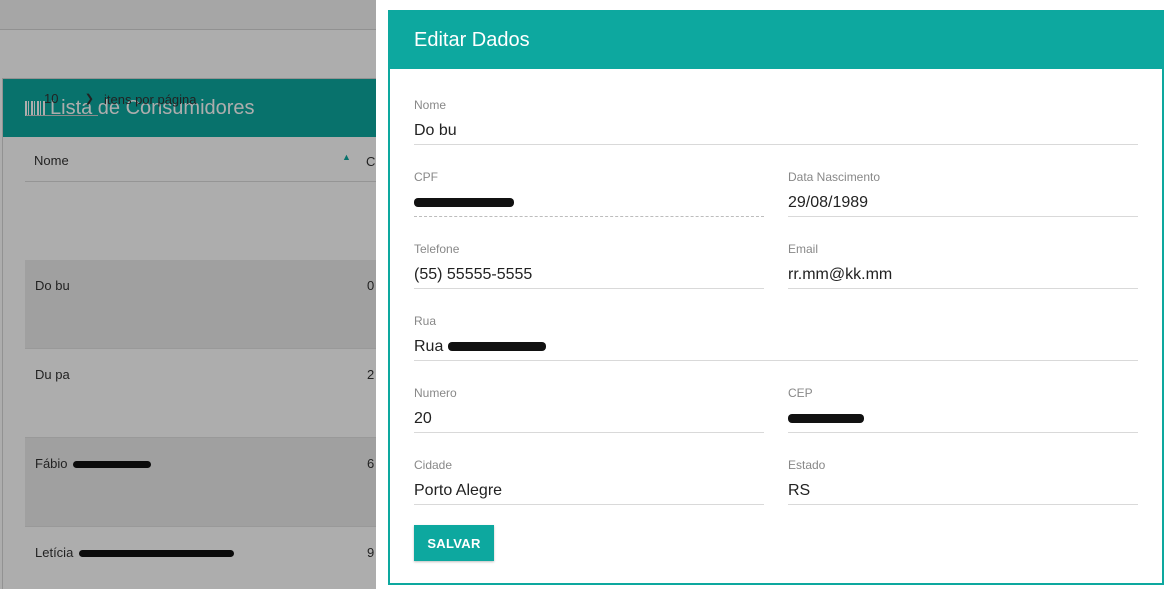 The width and height of the screenshot is (1168, 589). Describe the element at coordinates (435, 393) in the screenshot. I see `numero-label: Numero` at that location.